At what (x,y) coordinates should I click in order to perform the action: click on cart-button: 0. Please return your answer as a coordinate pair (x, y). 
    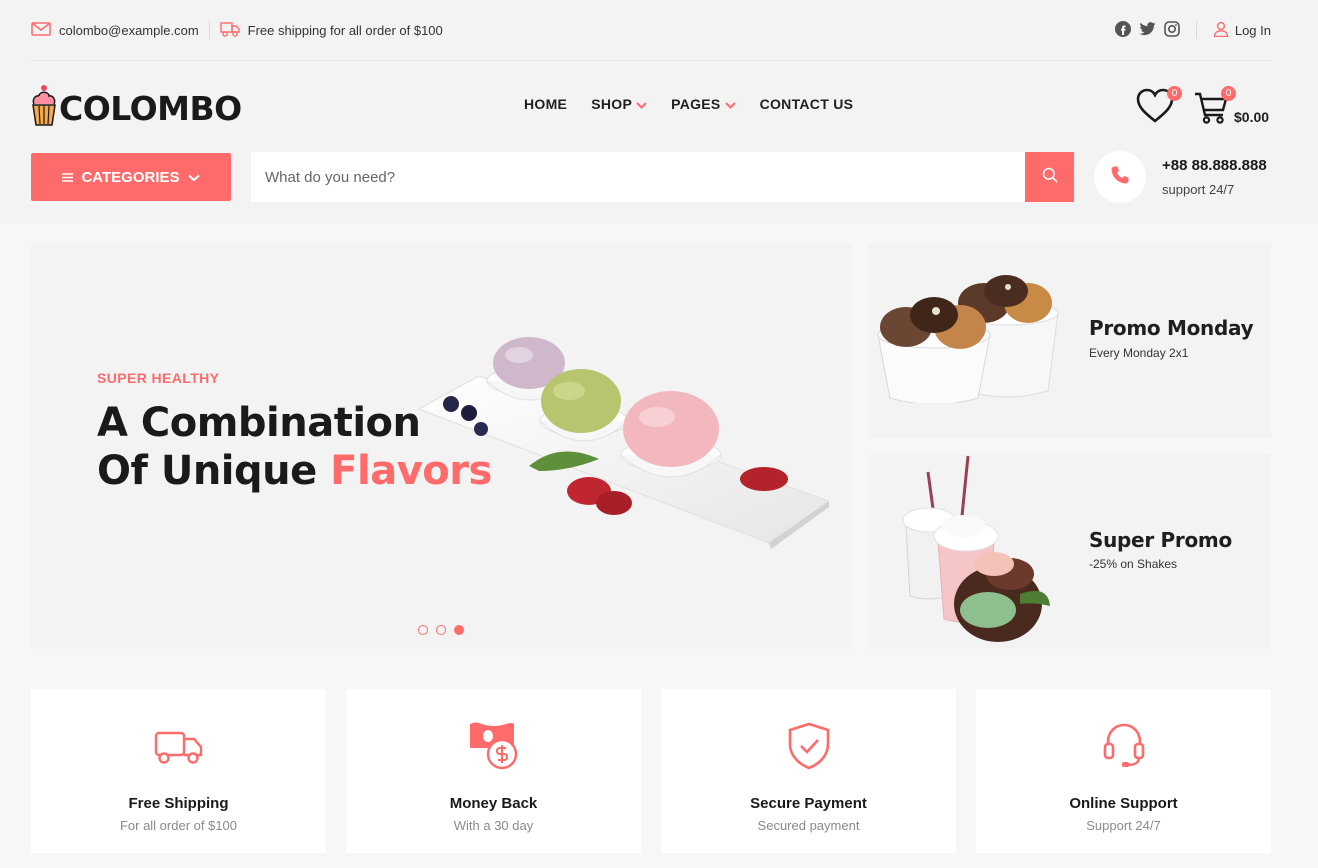
    Looking at the image, I should click on (1215, 107).